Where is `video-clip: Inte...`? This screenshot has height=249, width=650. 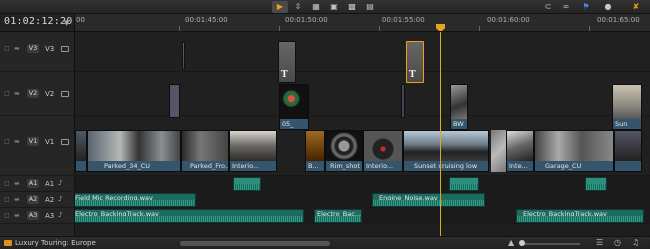
video-clip: Inte... is located at coordinates (520, 151).